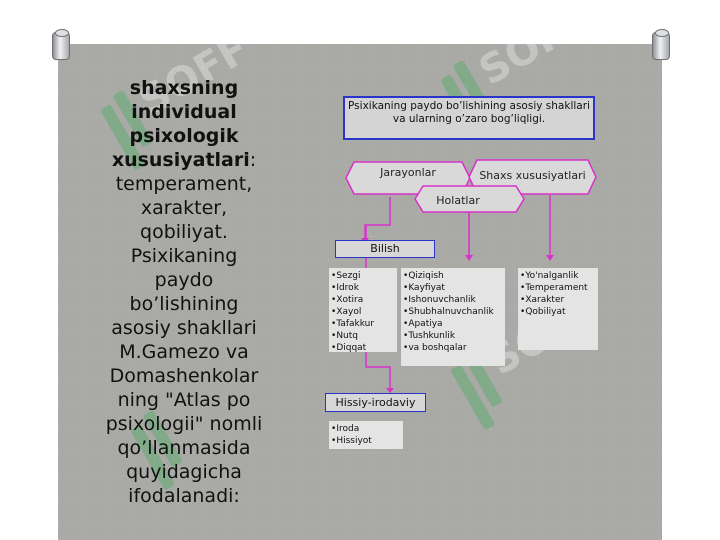  Describe the element at coordinates (375, 402) in the screenshot. I see `hissiy-box: Hissiy-irodaviy` at that location.